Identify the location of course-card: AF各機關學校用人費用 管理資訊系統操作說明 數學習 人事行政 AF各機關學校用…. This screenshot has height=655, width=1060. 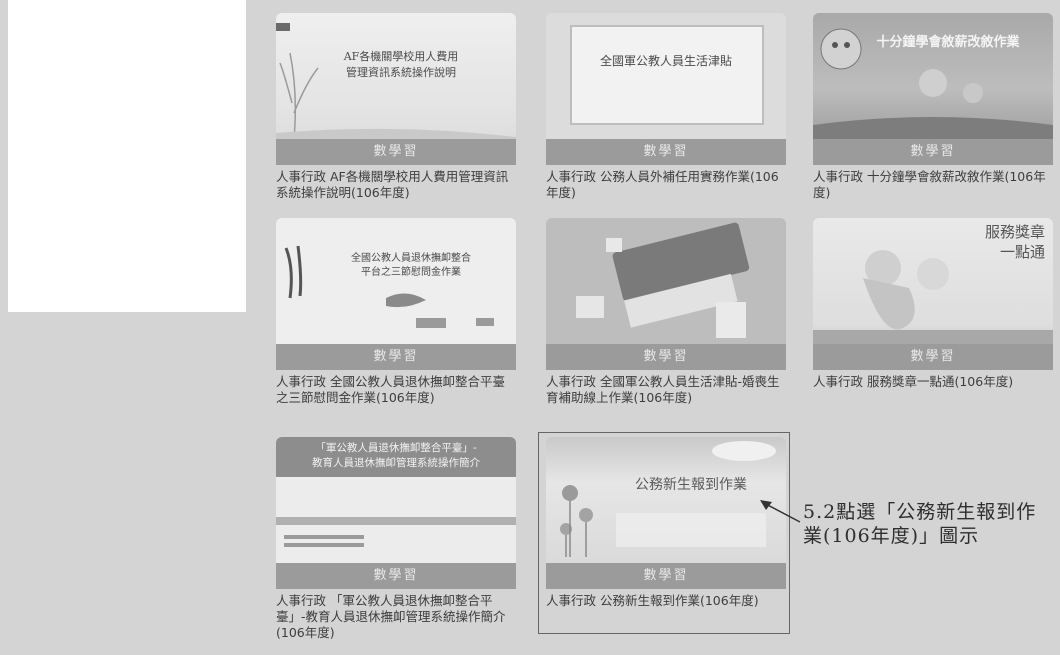
(396, 107).